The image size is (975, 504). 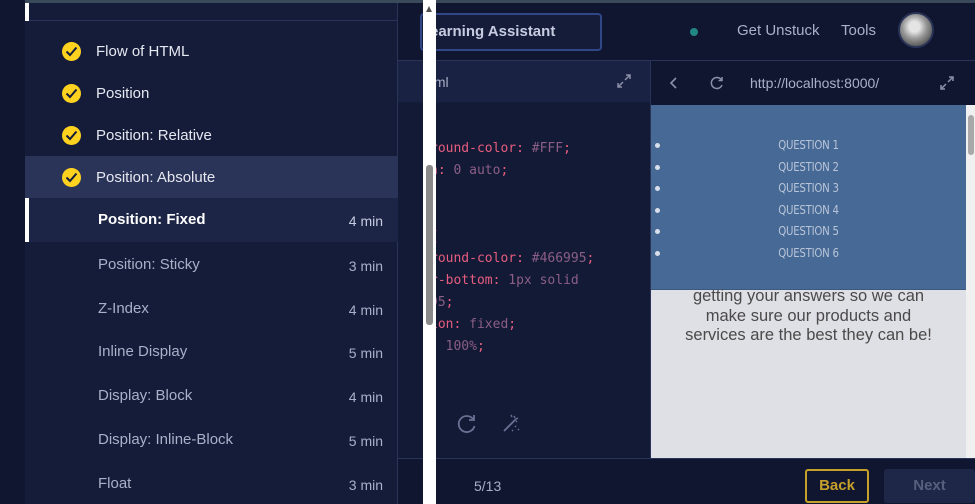 I want to click on question-item: QUESTION 5, so click(x=808, y=231).